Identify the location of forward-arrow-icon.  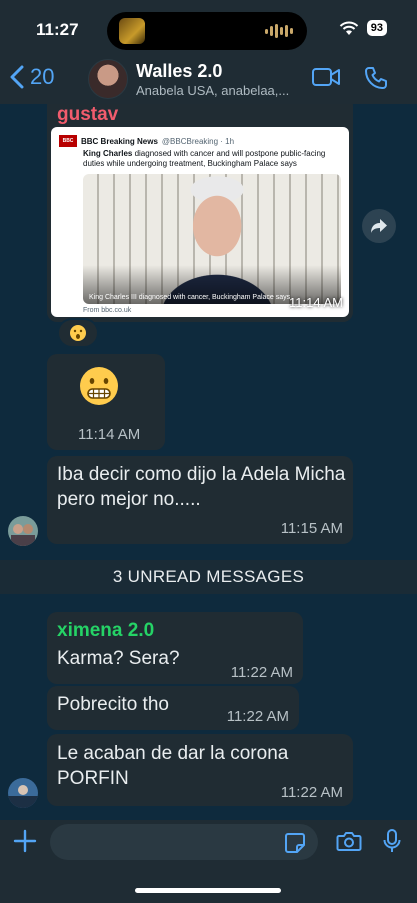
(379, 226).